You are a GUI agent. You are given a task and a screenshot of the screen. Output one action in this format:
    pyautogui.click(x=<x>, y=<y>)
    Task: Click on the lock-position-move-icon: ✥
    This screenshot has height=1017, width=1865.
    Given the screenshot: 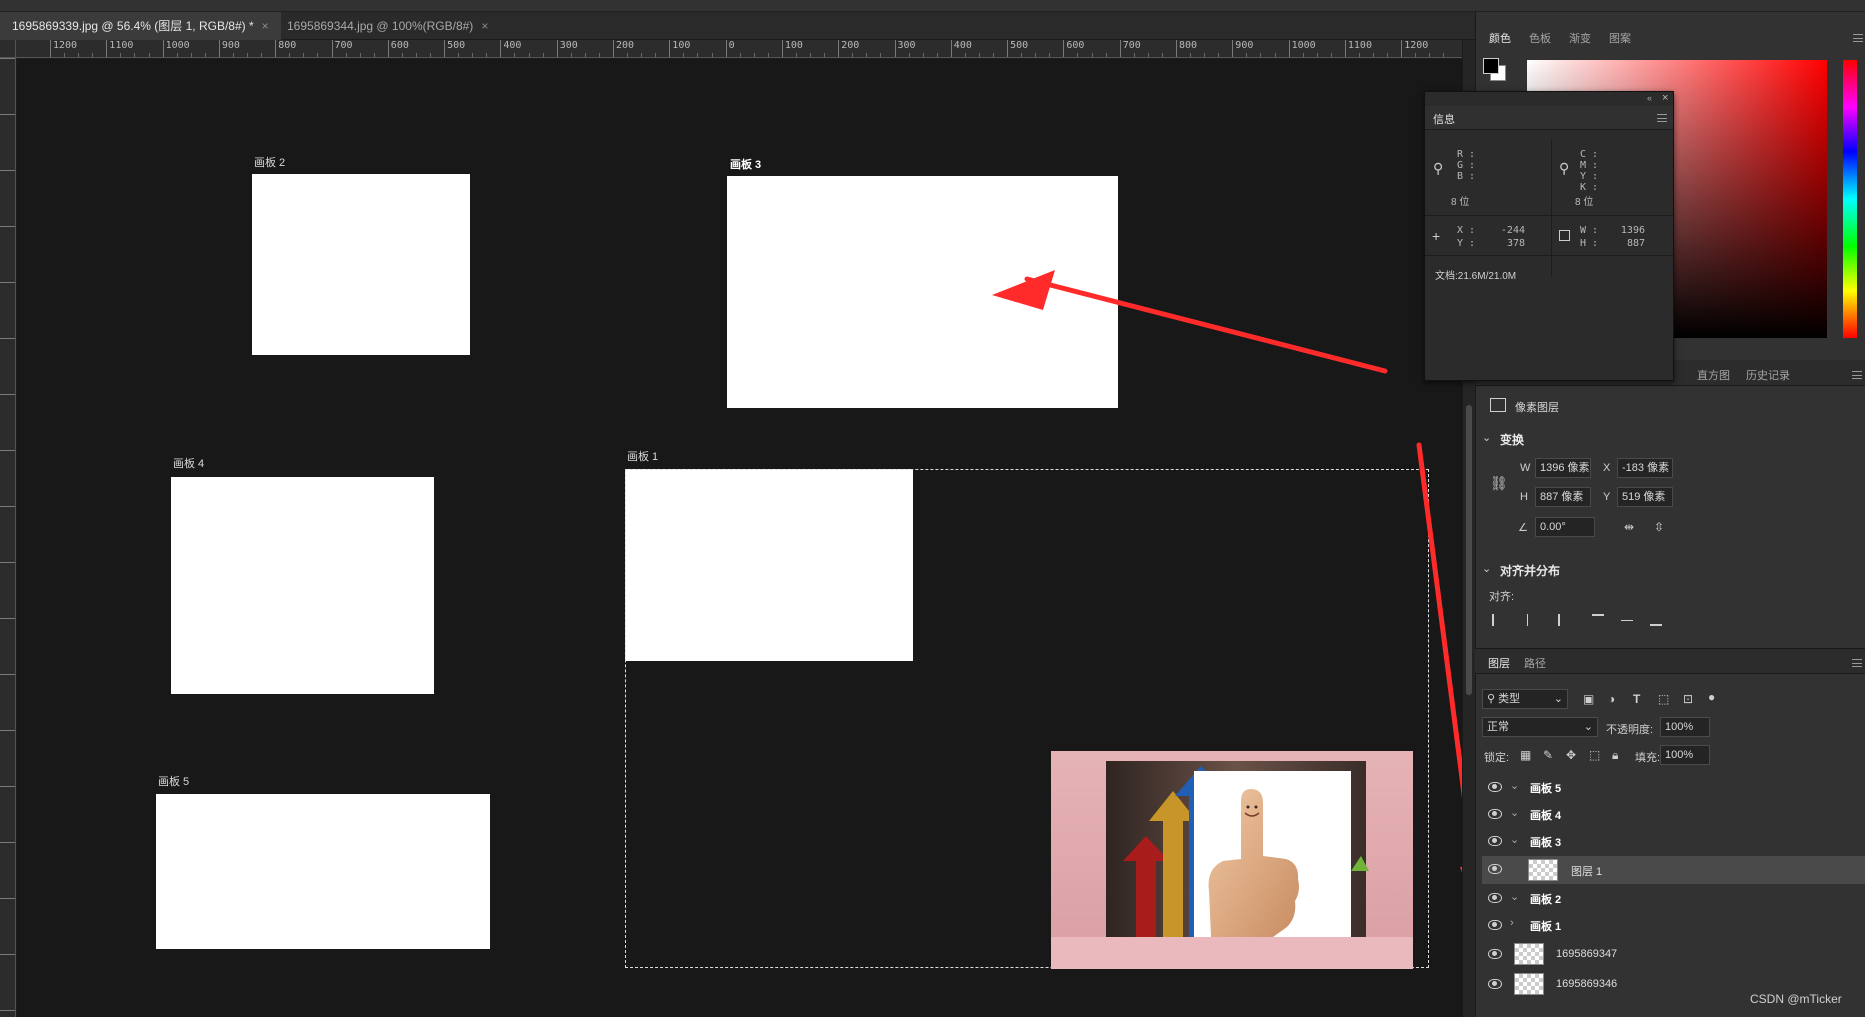 What is the action you would take?
    pyautogui.click(x=1571, y=755)
    